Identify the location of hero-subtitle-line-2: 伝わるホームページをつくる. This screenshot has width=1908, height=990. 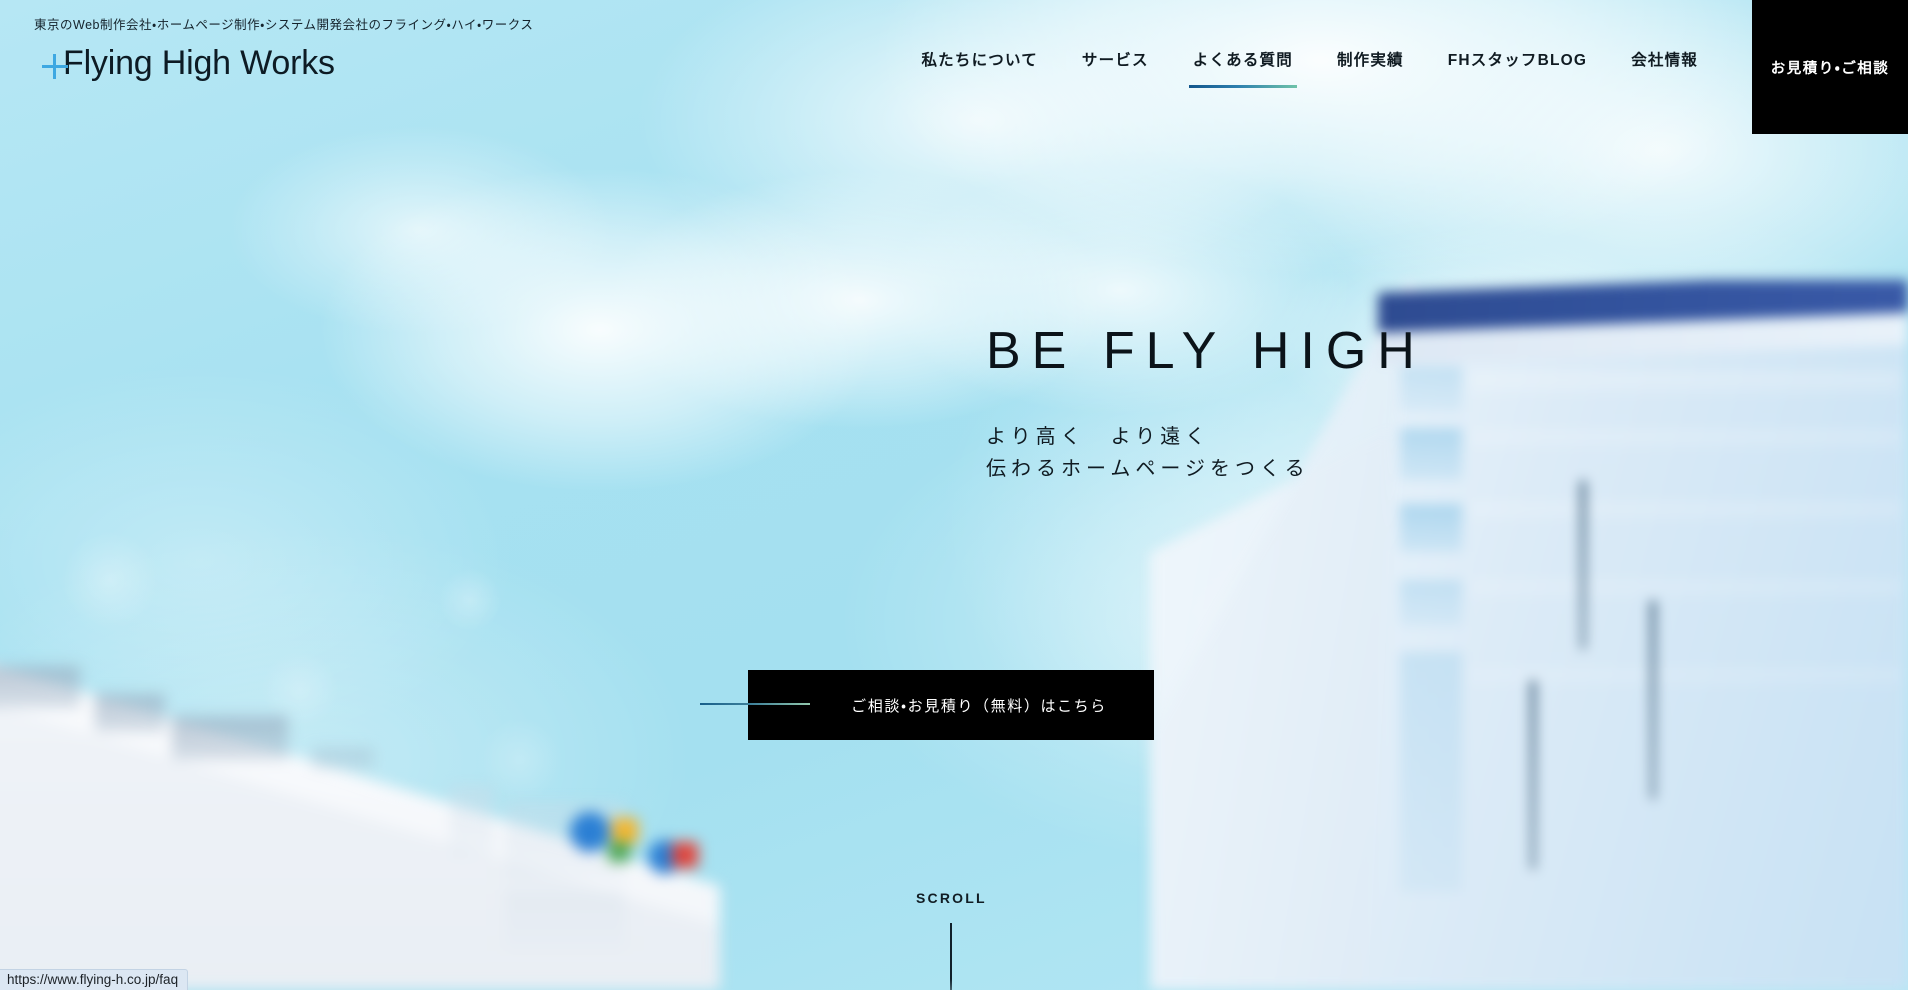
(1148, 469).